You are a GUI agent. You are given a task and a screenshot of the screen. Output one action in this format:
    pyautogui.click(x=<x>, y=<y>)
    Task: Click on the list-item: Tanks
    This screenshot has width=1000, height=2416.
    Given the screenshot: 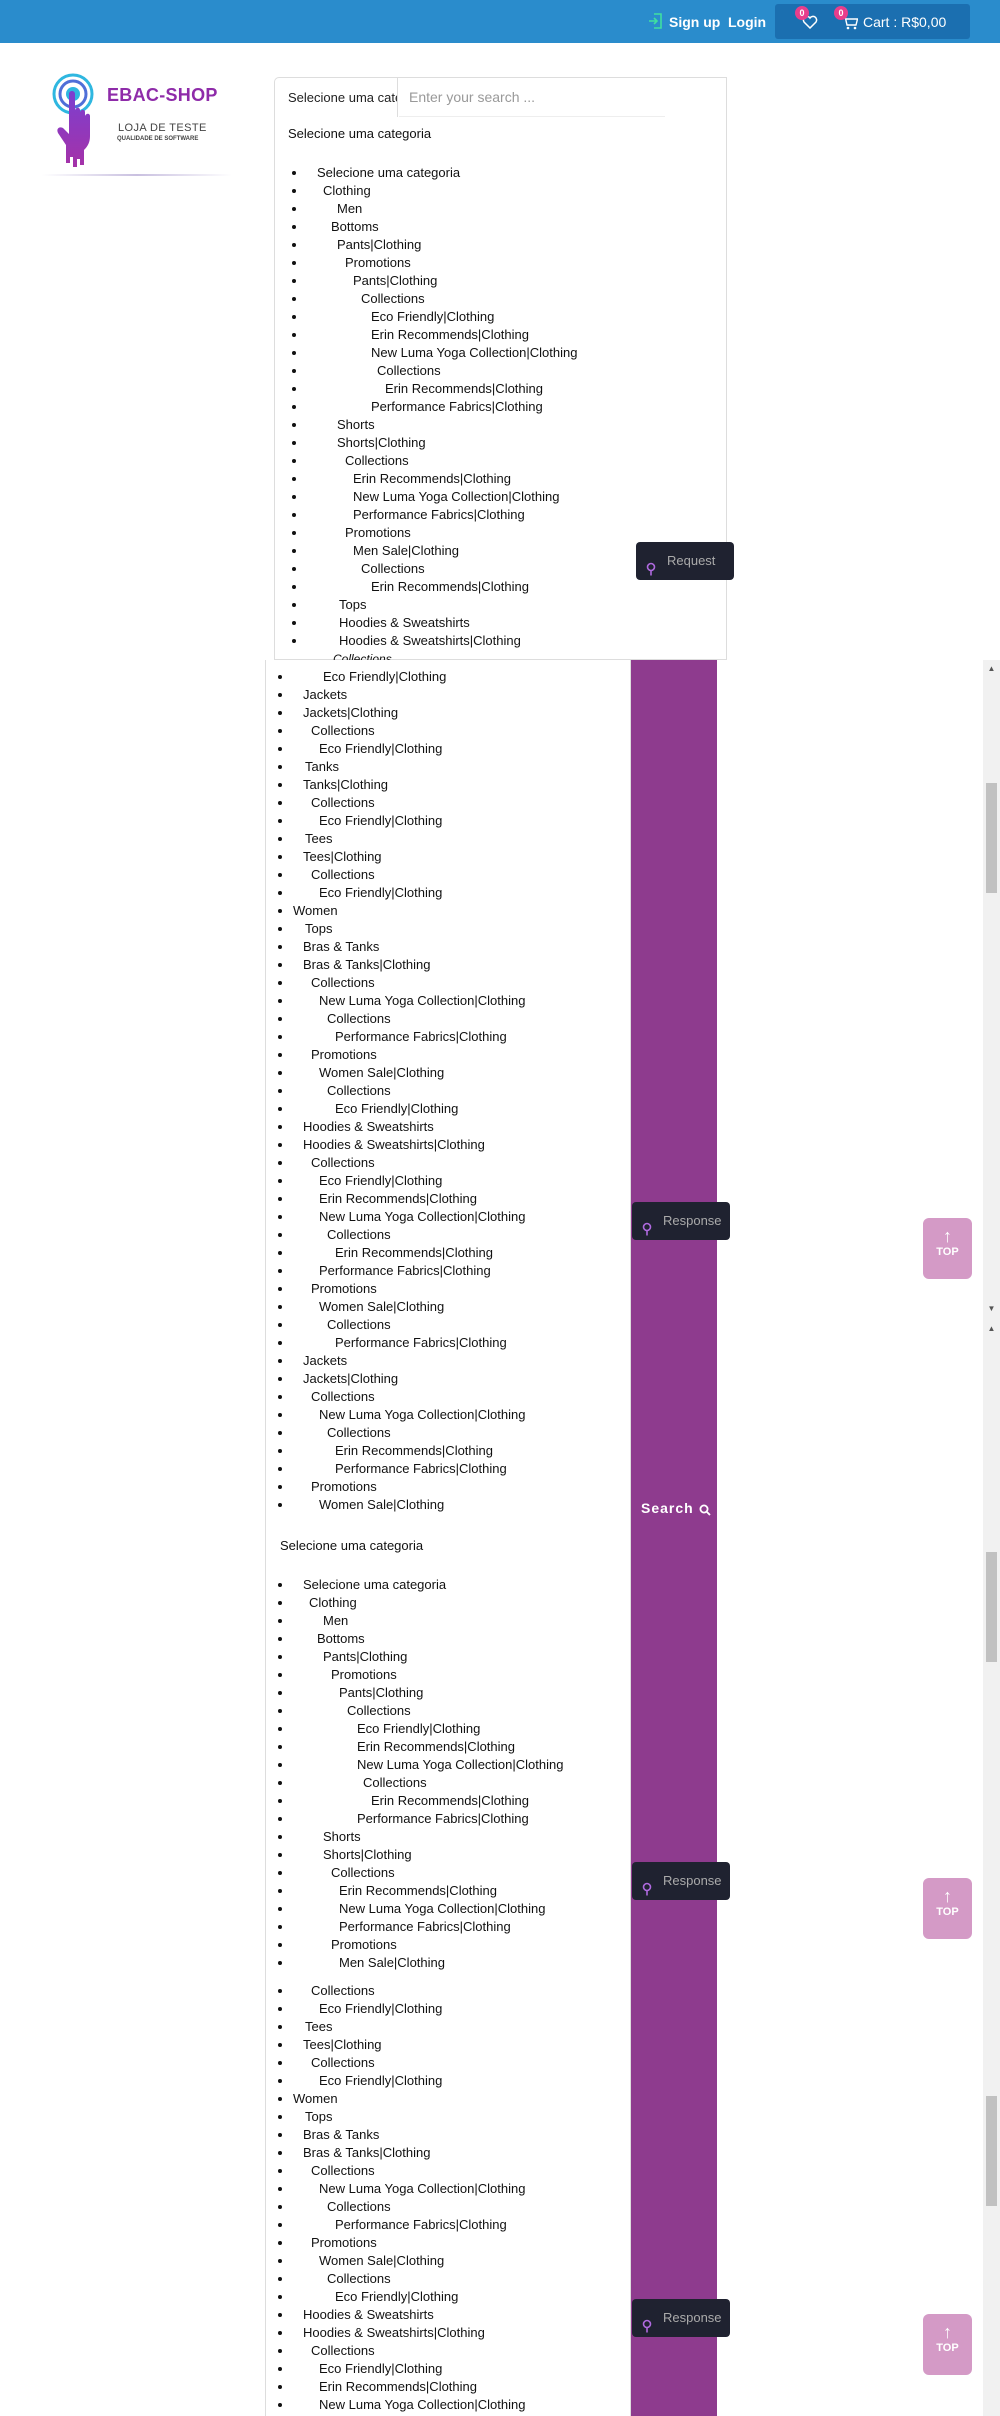 What is the action you would take?
    pyautogui.click(x=409, y=767)
    